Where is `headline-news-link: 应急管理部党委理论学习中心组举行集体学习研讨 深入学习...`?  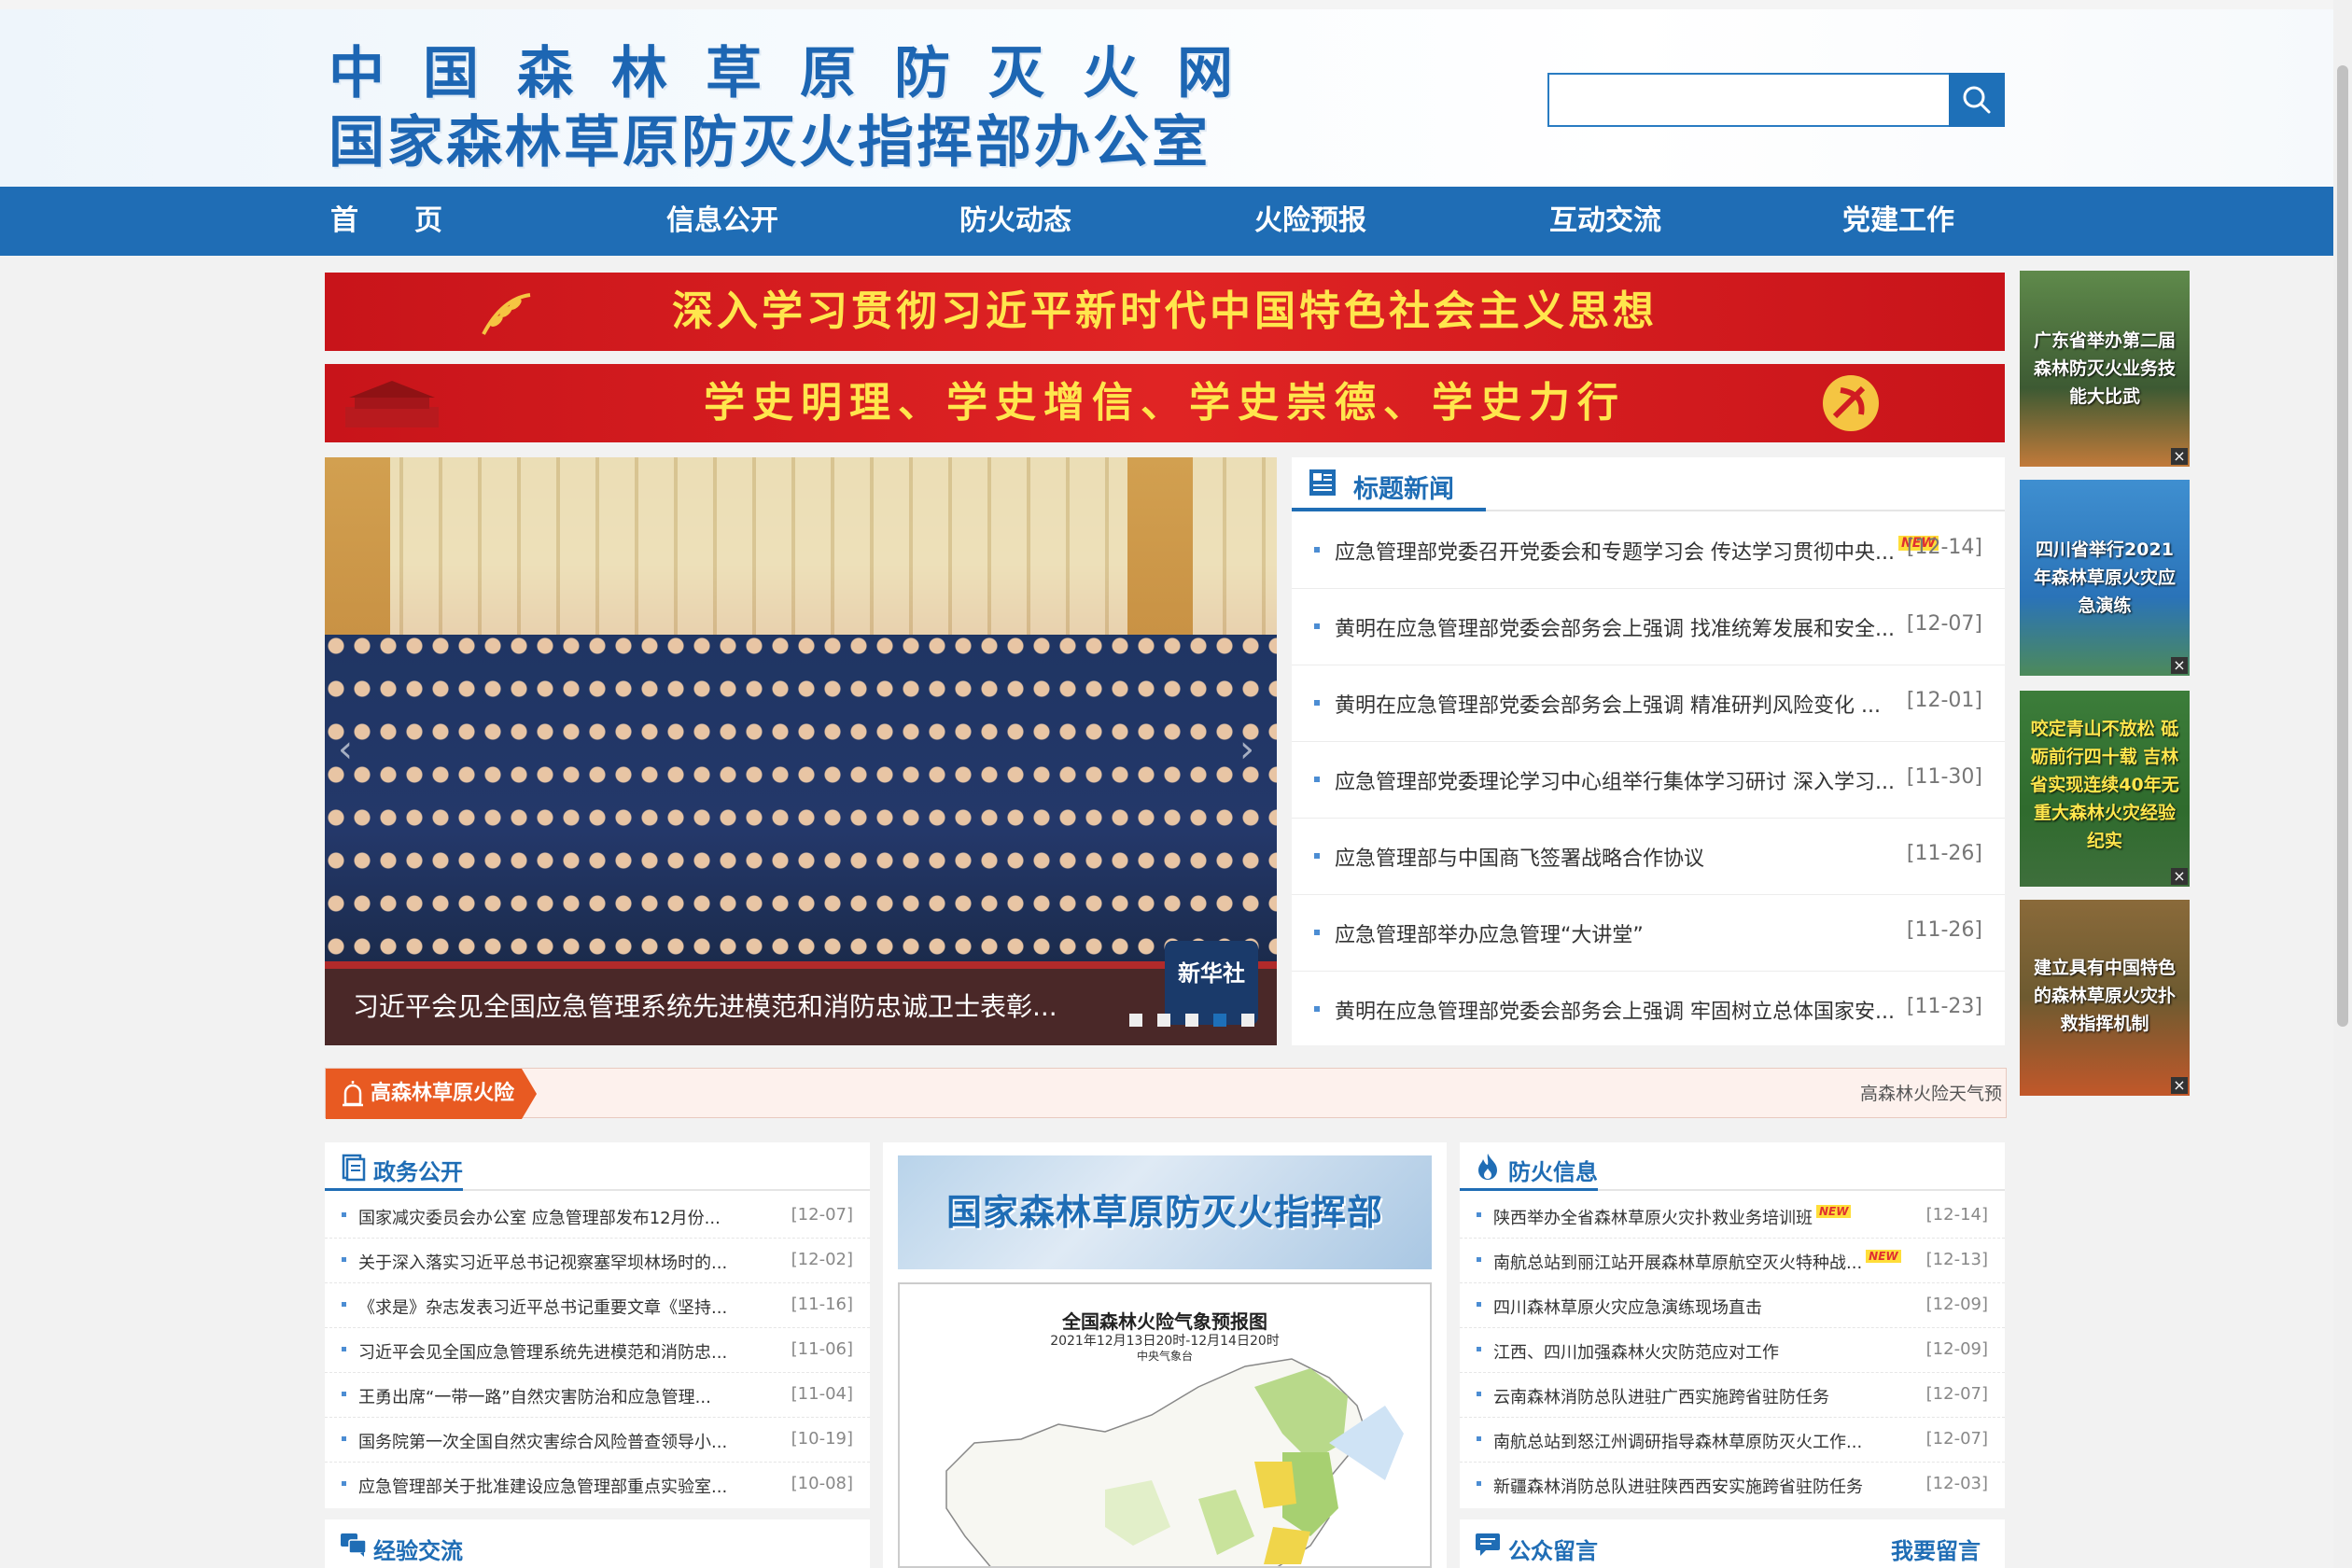 headline-news-link: 应急管理部党委理论学习中心组举行集体学习研讨 深入学习... is located at coordinates (1615, 780).